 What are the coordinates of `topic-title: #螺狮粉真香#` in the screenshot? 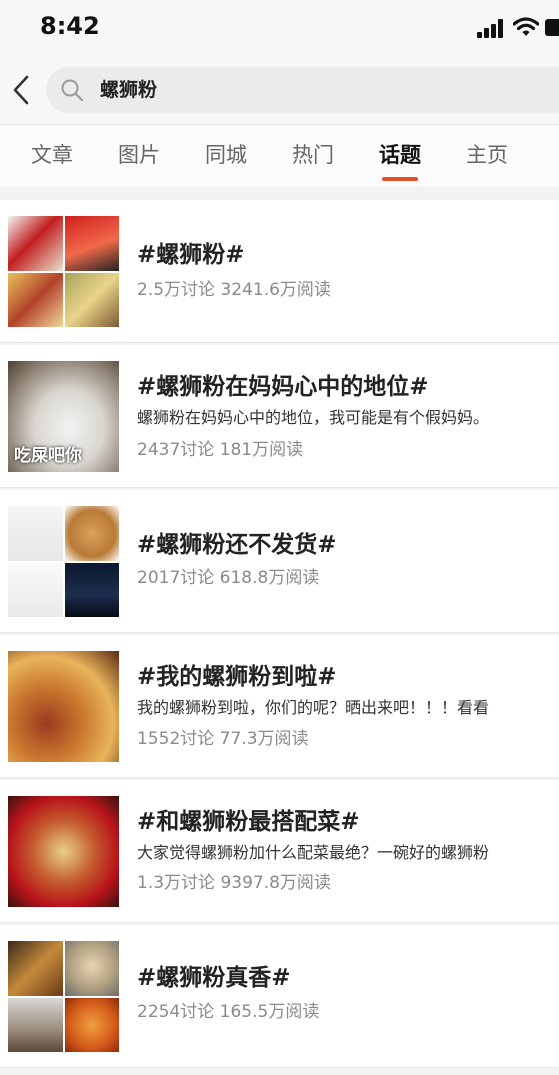 It's located at (214, 978).